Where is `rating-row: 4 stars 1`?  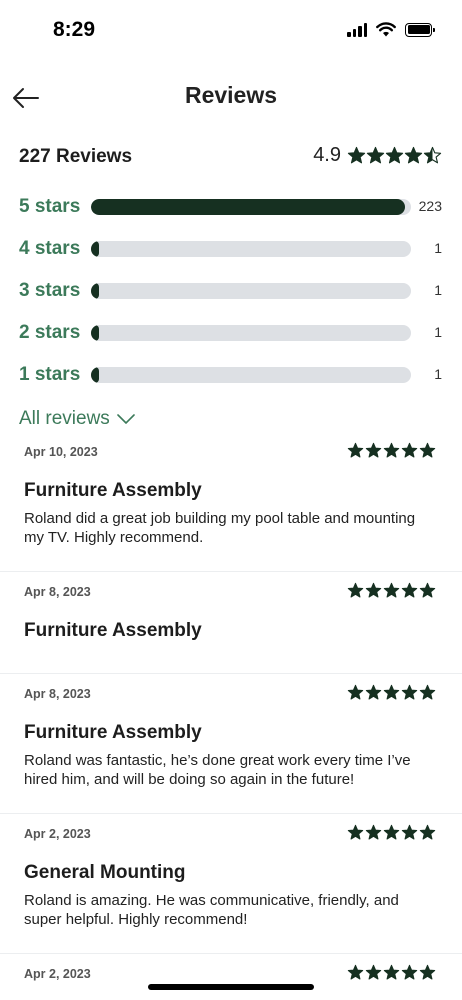
rating-row: 4 stars 1 is located at coordinates (230, 249).